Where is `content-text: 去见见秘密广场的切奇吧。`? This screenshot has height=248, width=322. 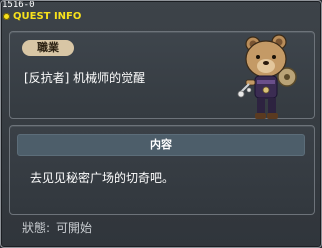
content-text: 去见见秘密广场的切奇吧。 is located at coordinates (102, 178).